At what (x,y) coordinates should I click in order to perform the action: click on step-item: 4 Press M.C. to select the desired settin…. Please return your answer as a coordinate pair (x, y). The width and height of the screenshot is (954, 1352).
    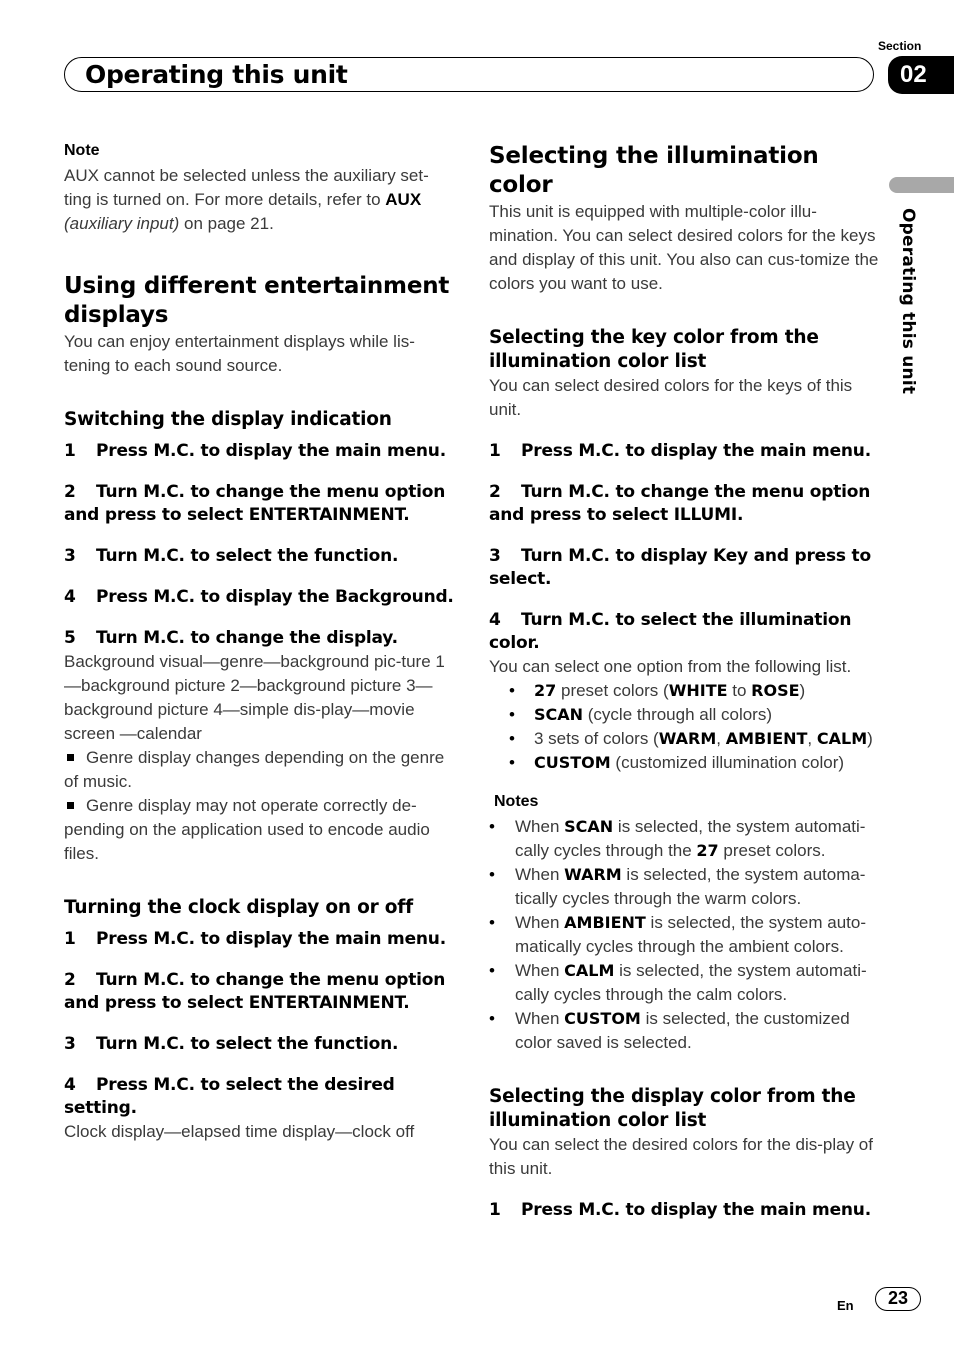
    Looking at the image, I should click on (229, 1096).